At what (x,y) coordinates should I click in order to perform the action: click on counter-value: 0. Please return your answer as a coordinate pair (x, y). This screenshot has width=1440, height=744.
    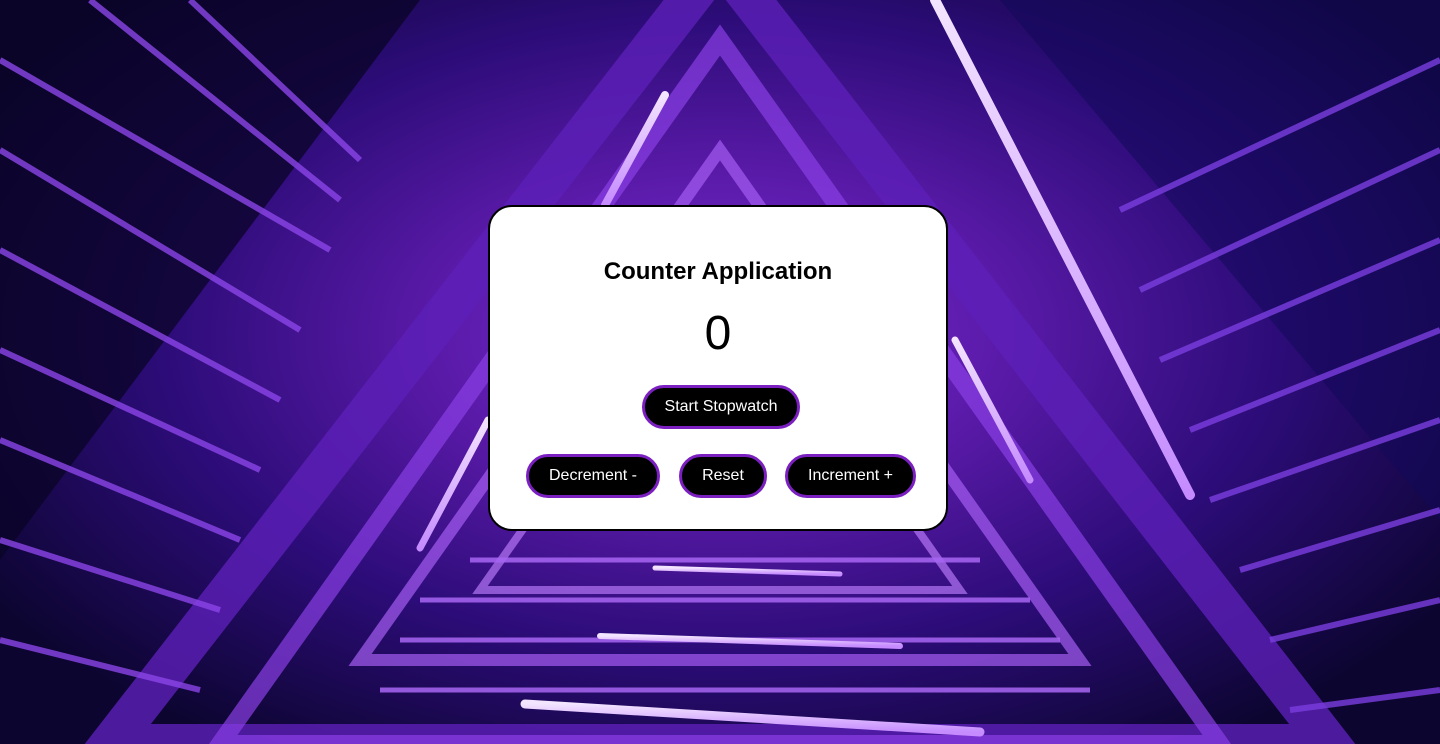
    Looking at the image, I should click on (718, 333).